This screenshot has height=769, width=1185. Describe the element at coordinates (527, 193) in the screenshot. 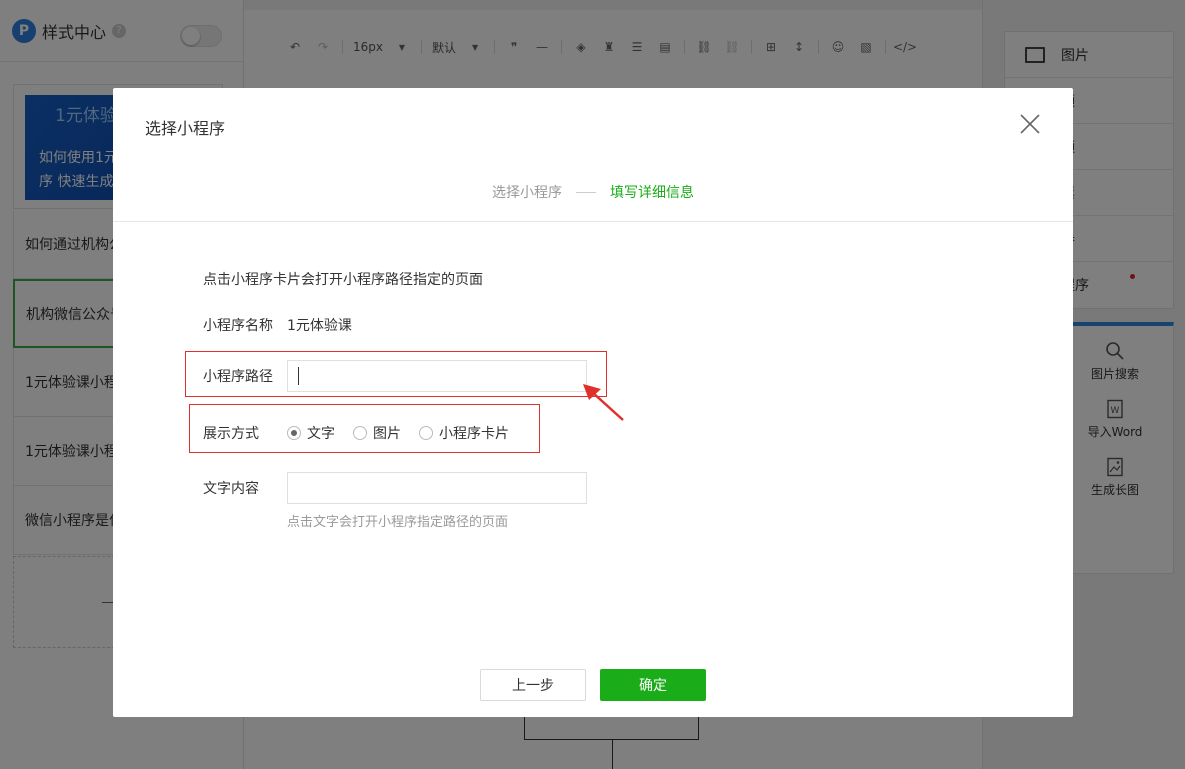

I see `step-select-miniprogram: 选择小程序` at that location.